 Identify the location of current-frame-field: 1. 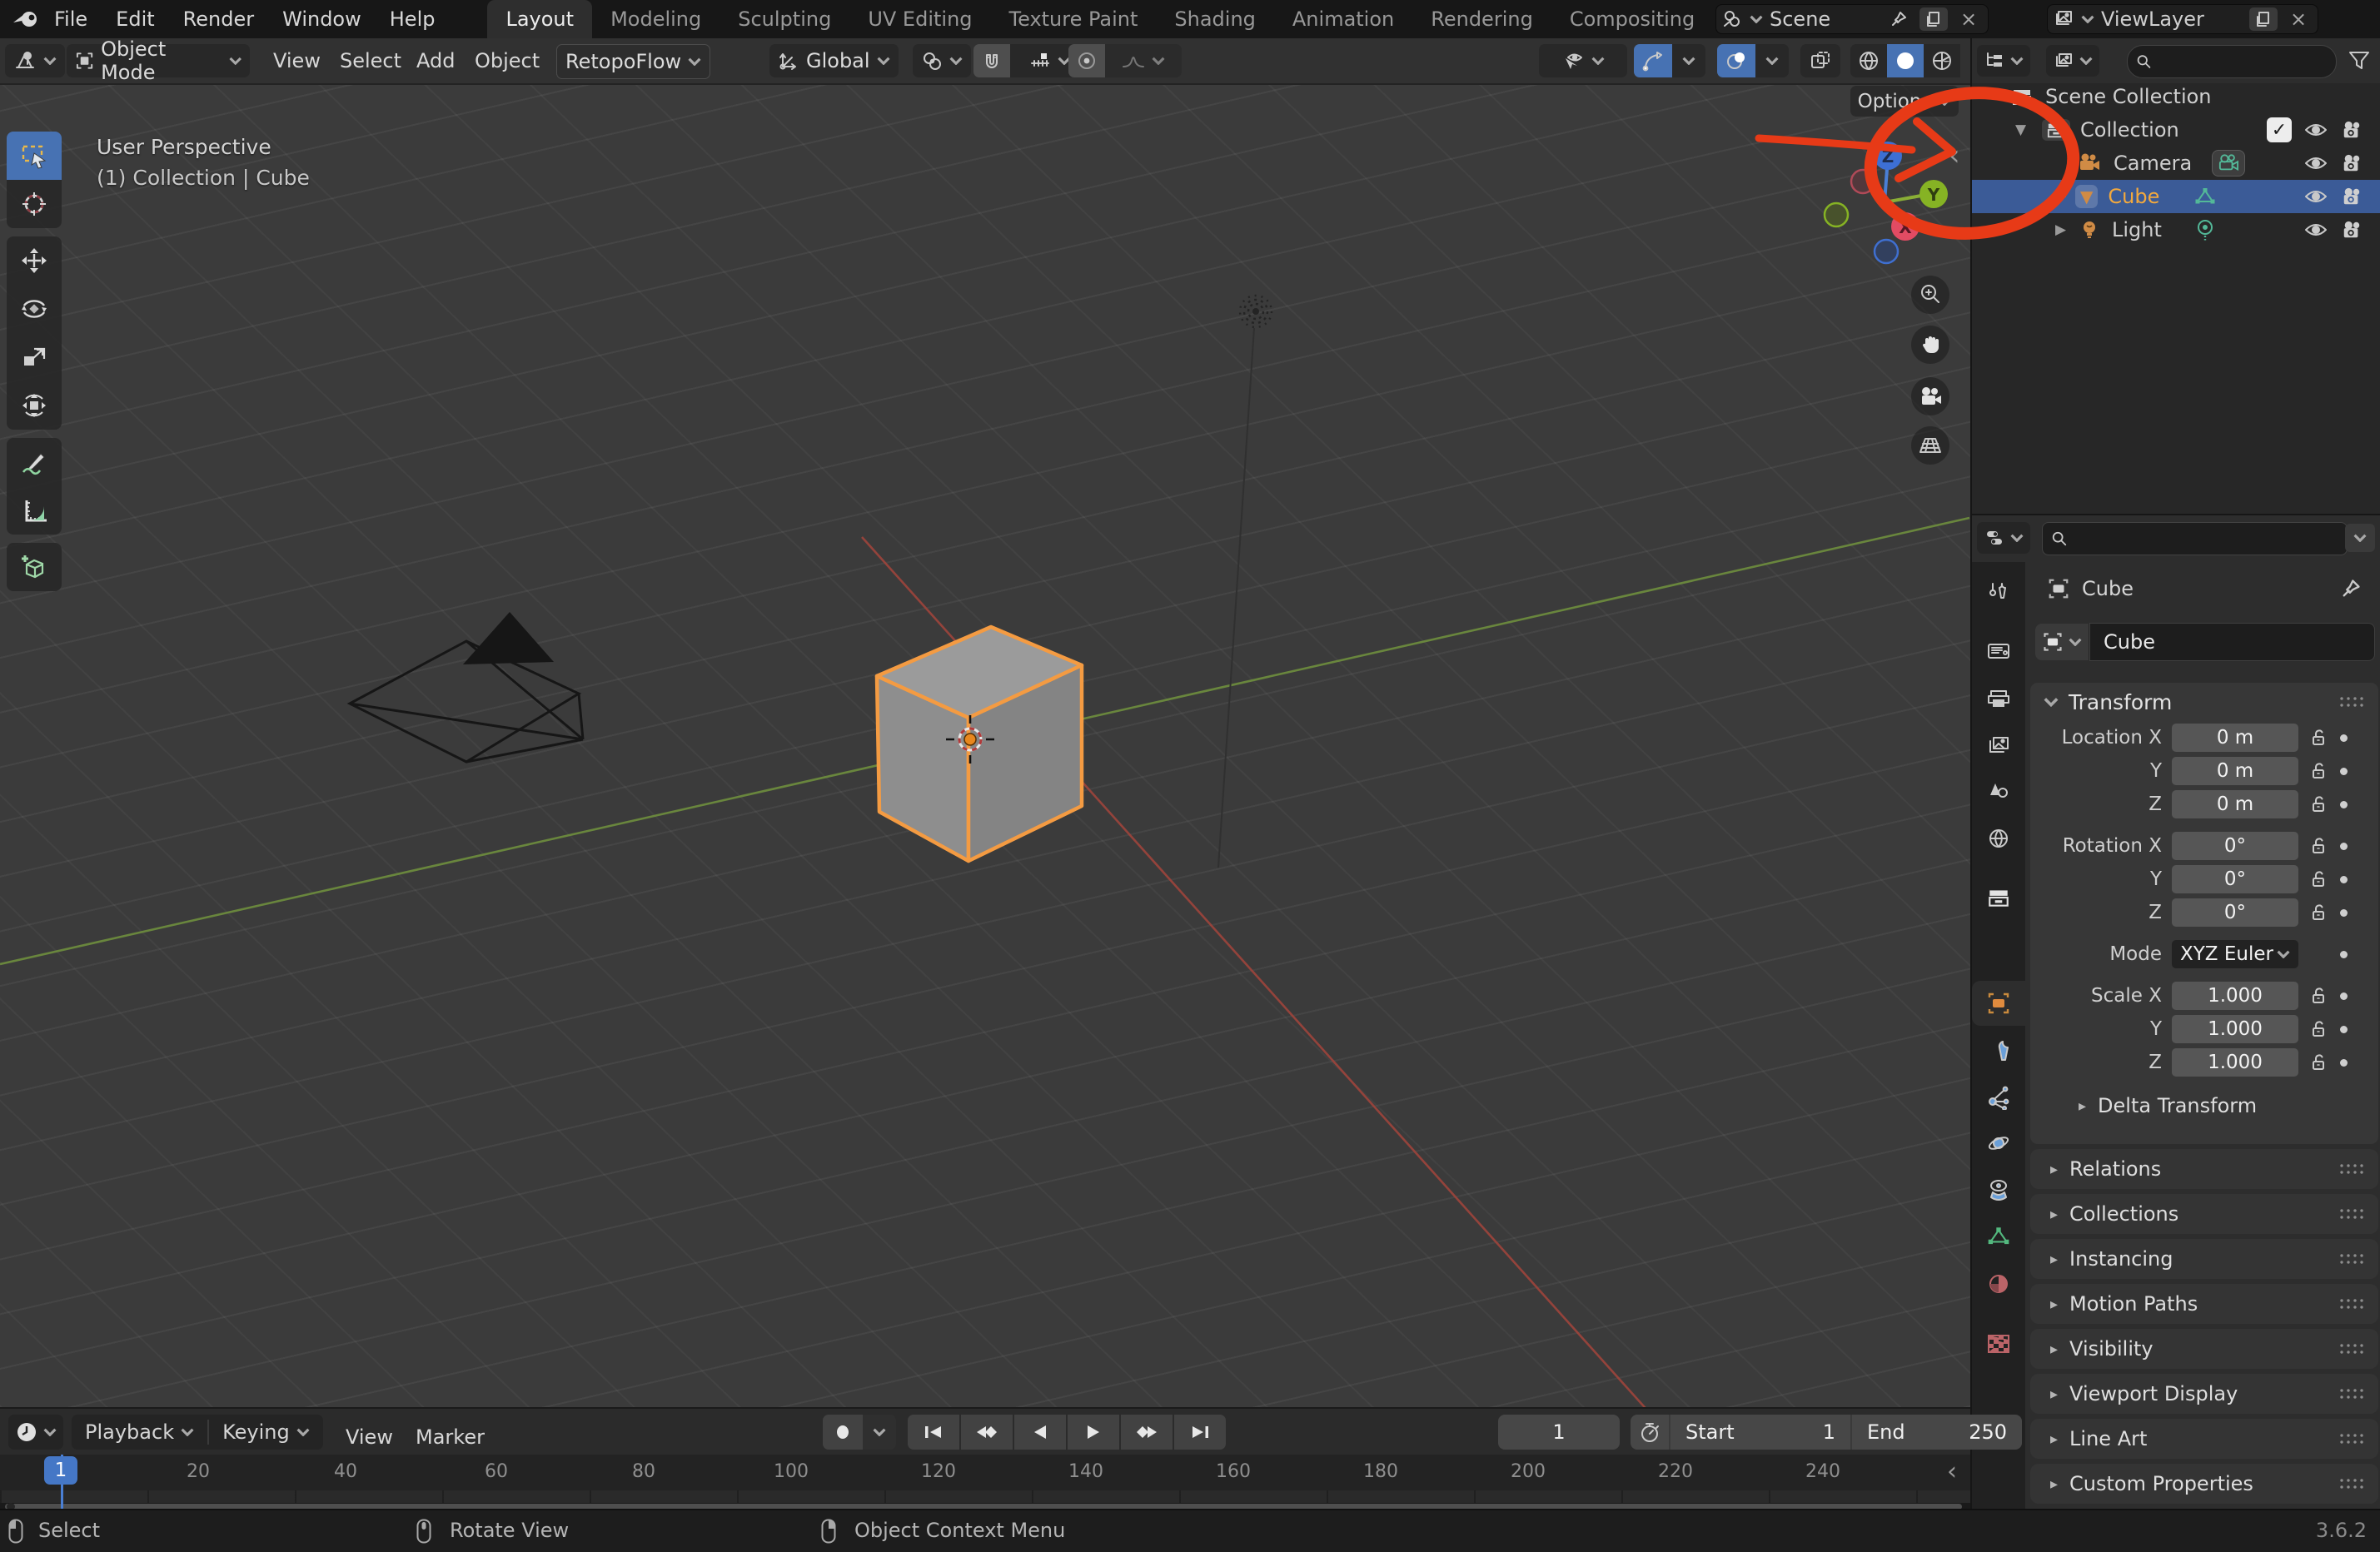
(1559, 1432).